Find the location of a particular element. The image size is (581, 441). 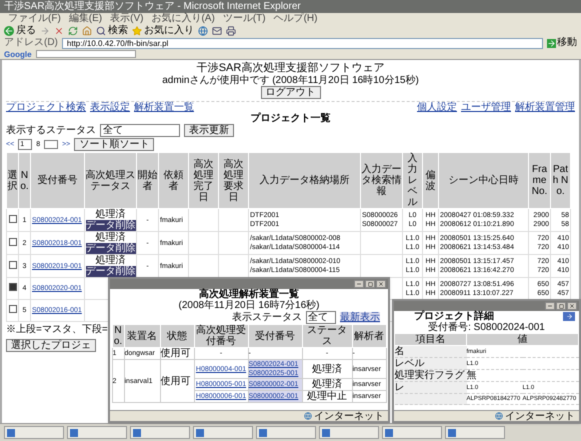

status-label: 表示するステータス is located at coordinates (51, 130).